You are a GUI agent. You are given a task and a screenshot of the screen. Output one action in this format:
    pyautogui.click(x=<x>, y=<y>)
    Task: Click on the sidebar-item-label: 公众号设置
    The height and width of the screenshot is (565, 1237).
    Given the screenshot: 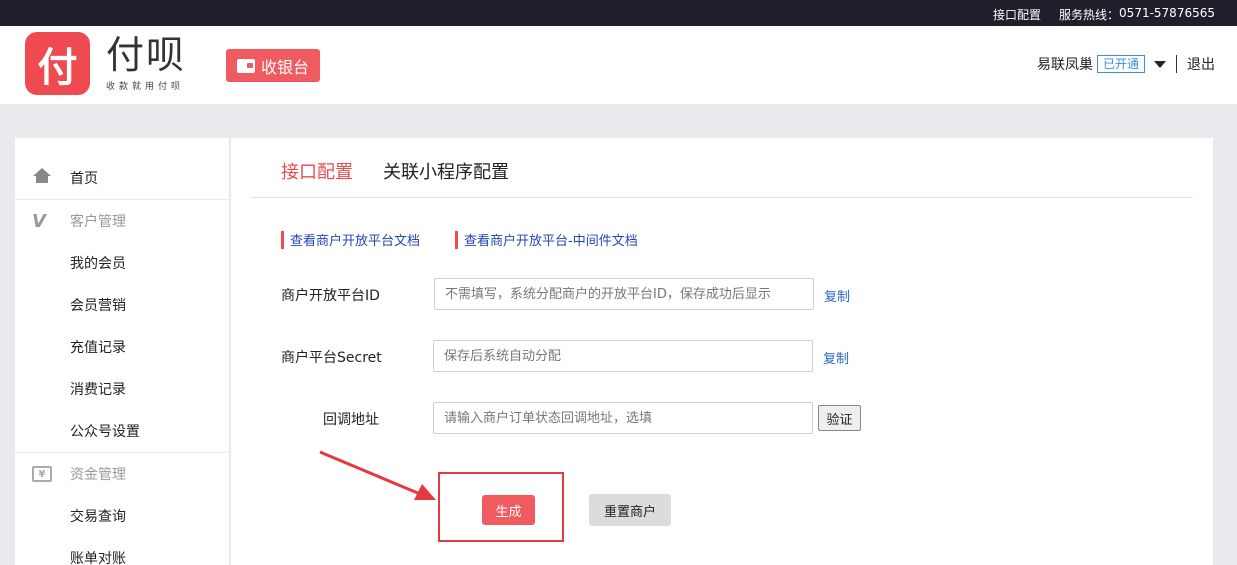 What is the action you would take?
    pyautogui.click(x=105, y=432)
    